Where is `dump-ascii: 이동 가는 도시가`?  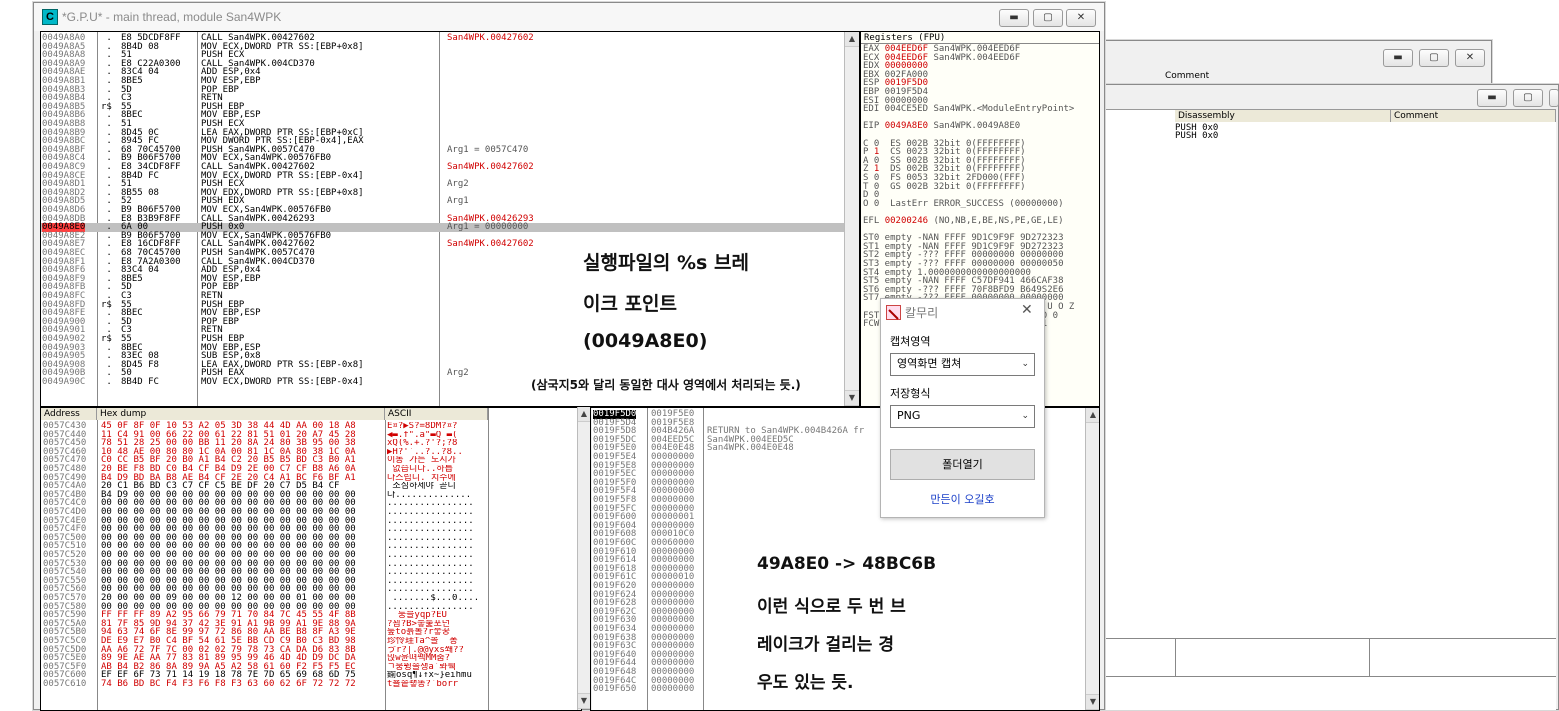 dump-ascii: 이동 가는 도시가 is located at coordinates (437, 460).